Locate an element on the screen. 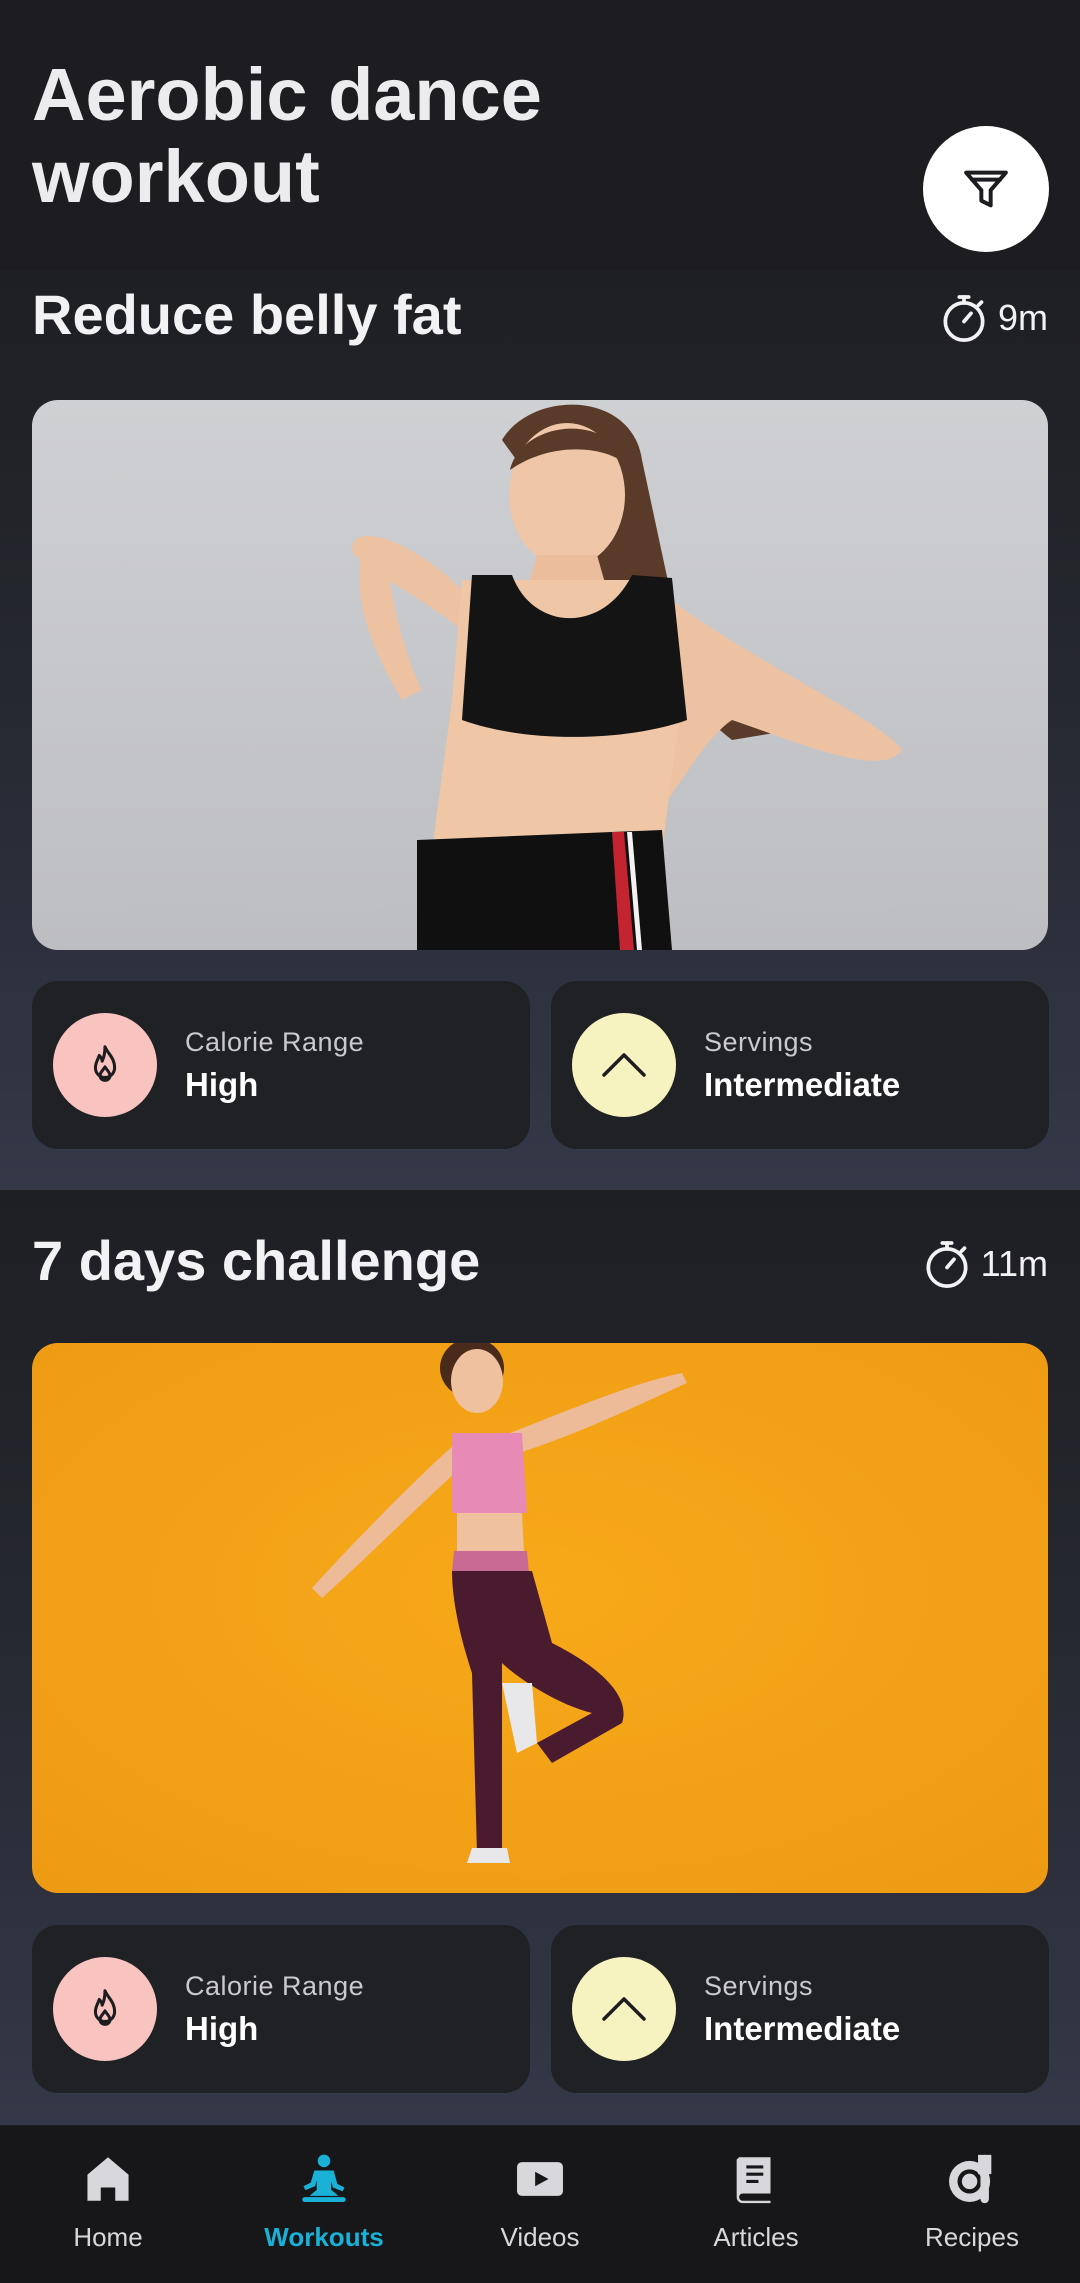 This screenshot has width=1080, height=2283. workout-duration: 11m is located at coordinates (983, 1264).